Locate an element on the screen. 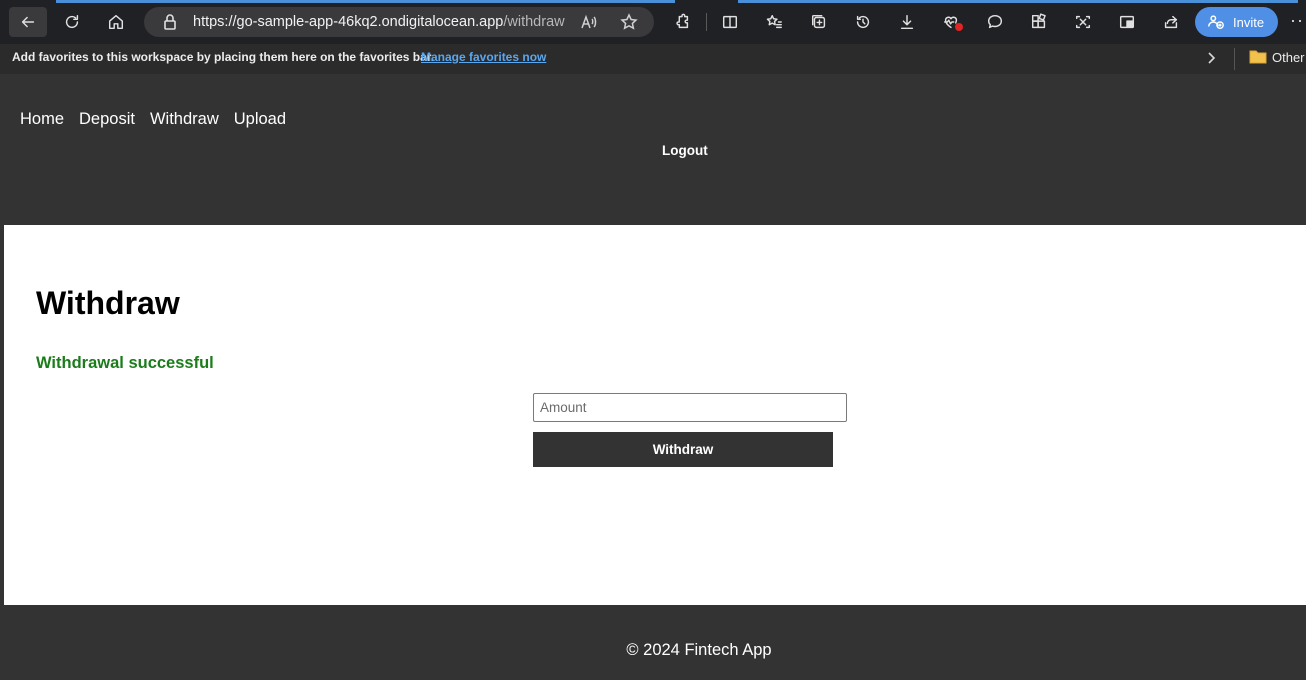  back-button is located at coordinates (28, 22).